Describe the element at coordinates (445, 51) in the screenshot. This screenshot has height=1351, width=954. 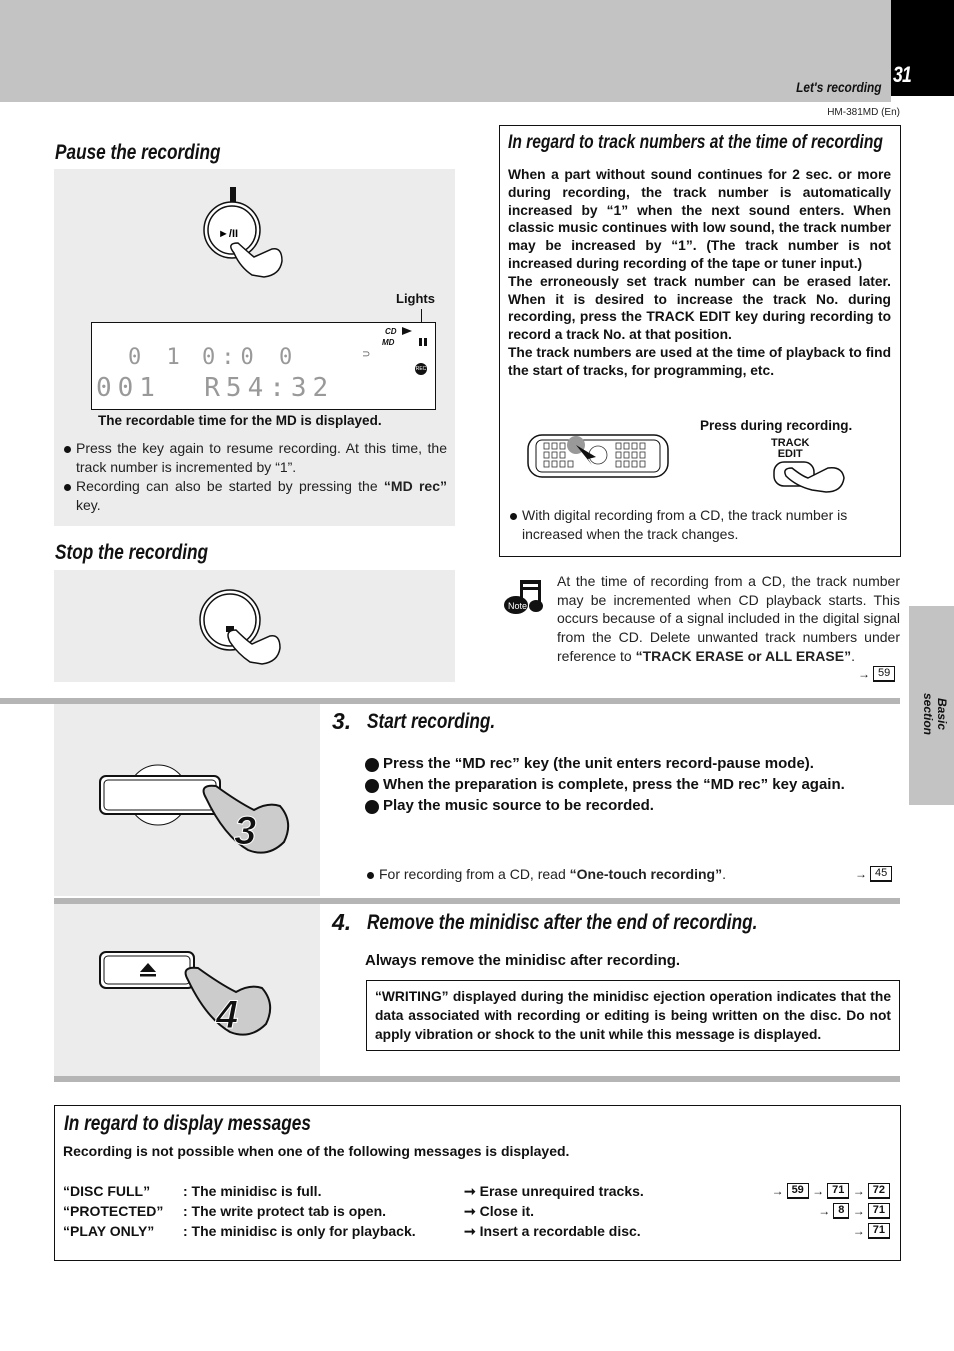
I see `header-band` at that location.